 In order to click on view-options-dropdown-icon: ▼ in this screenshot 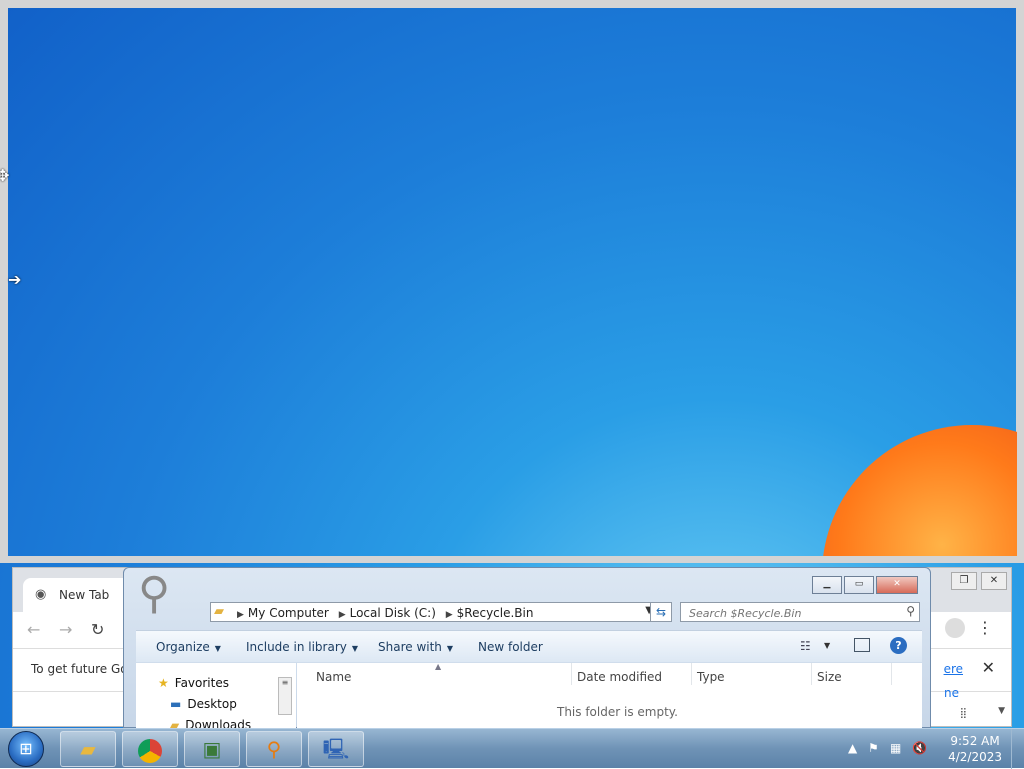, I will do `click(827, 645)`.